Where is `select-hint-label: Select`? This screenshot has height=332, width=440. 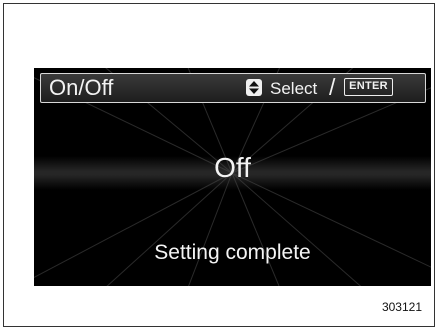 select-hint-label: Select is located at coordinates (294, 88).